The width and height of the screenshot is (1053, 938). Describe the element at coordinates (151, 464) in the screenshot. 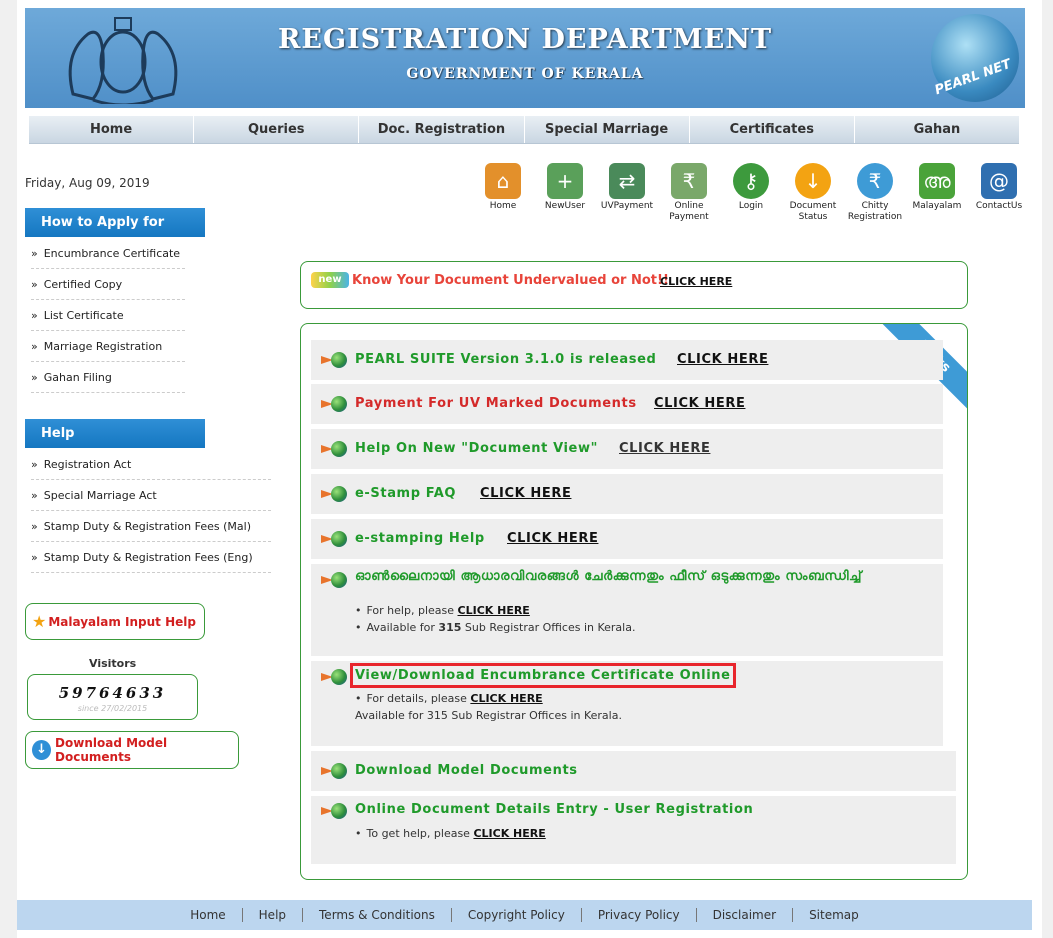

I see `sidebar-item-registration-act: » Registration Act` at that location.